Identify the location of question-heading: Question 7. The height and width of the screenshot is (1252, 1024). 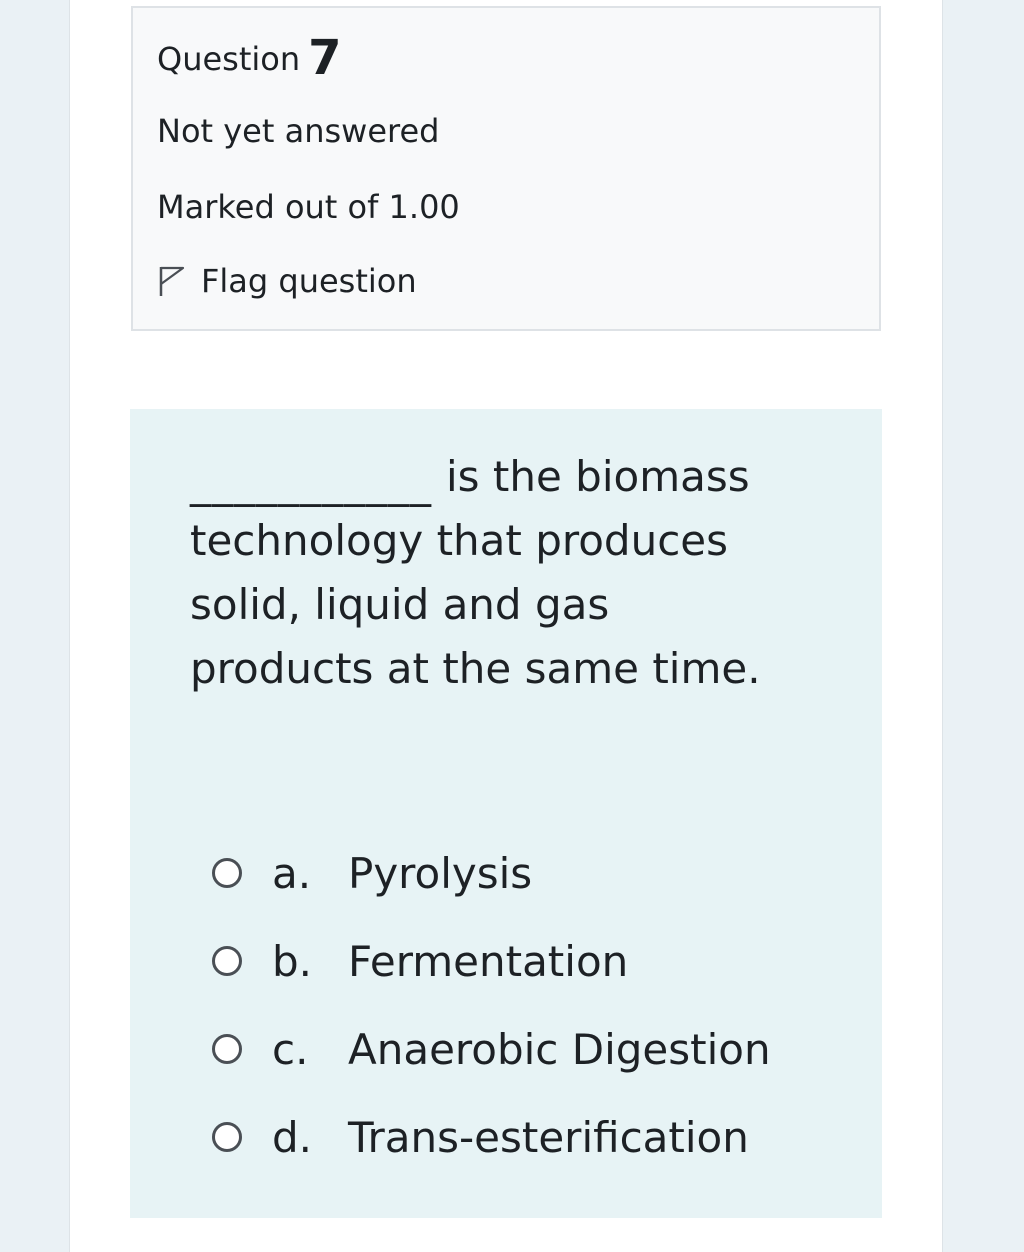
(249, 56).